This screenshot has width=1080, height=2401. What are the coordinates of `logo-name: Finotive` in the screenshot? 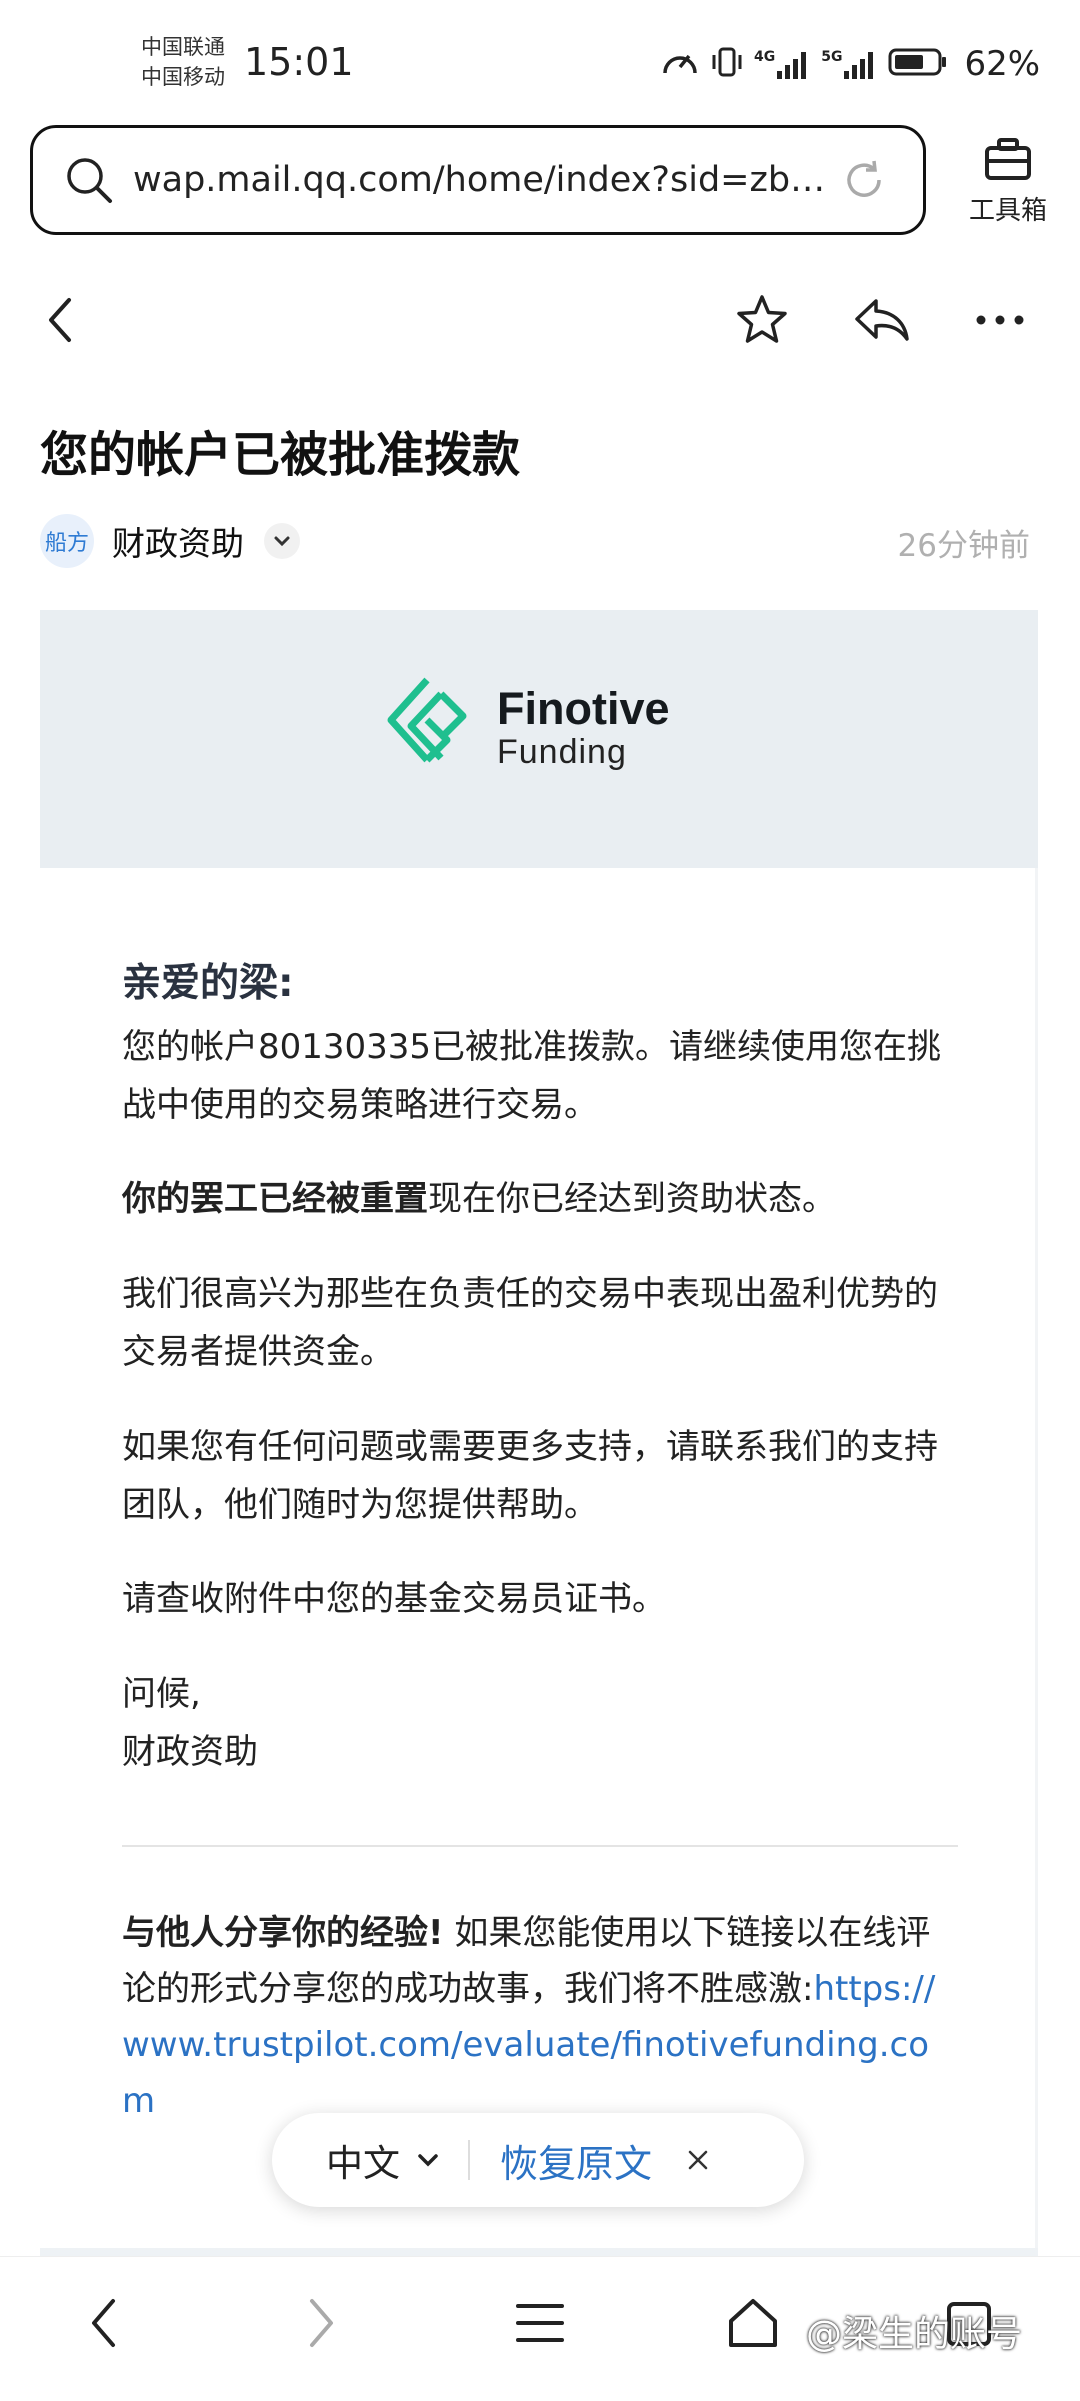 It's located at (583, 708).